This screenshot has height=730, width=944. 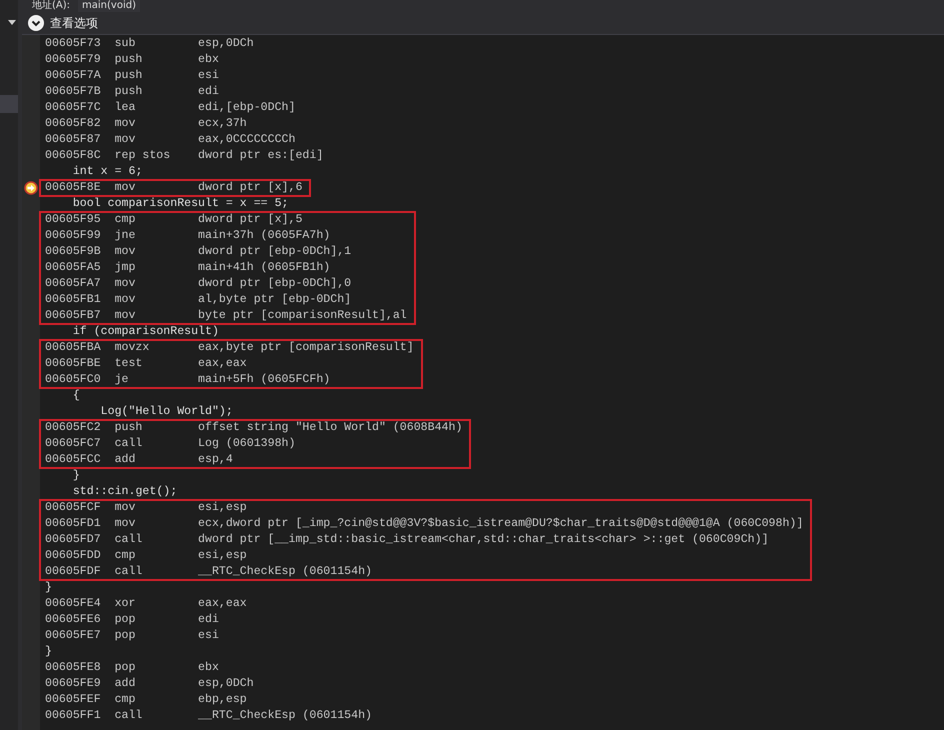 I want to click on instruction-address: 00605FC7, so click(x=73, y=444).